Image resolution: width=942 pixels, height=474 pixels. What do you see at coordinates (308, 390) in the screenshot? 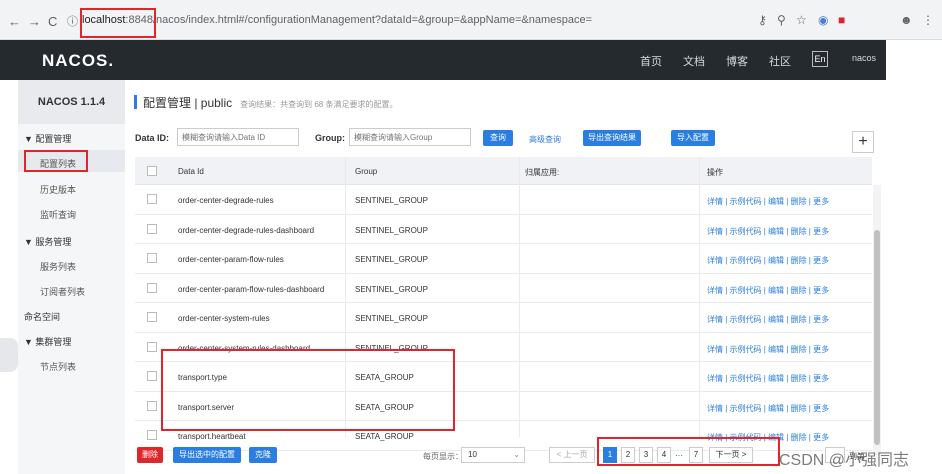
I see `highlight-seata-rows-box` at bounding box center [308, 390].